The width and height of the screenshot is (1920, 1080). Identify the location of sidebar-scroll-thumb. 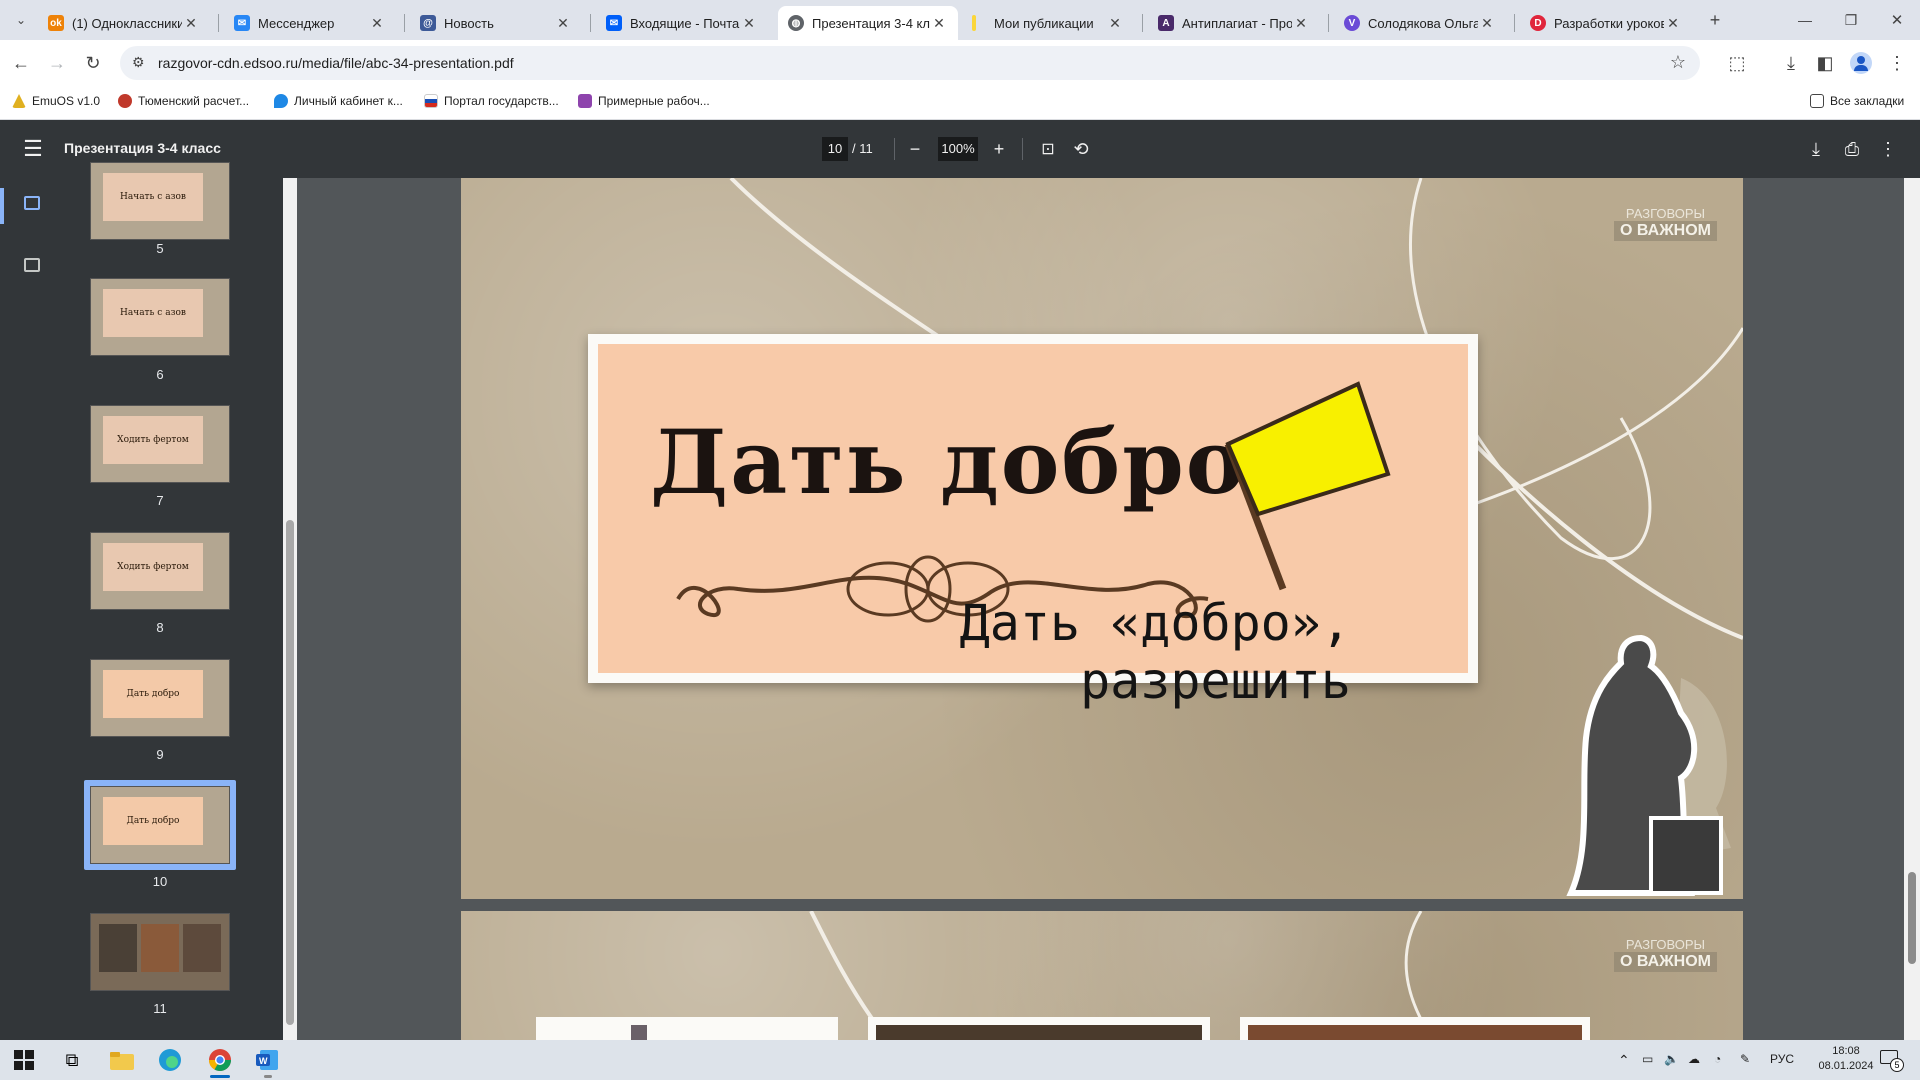
(290, 772).